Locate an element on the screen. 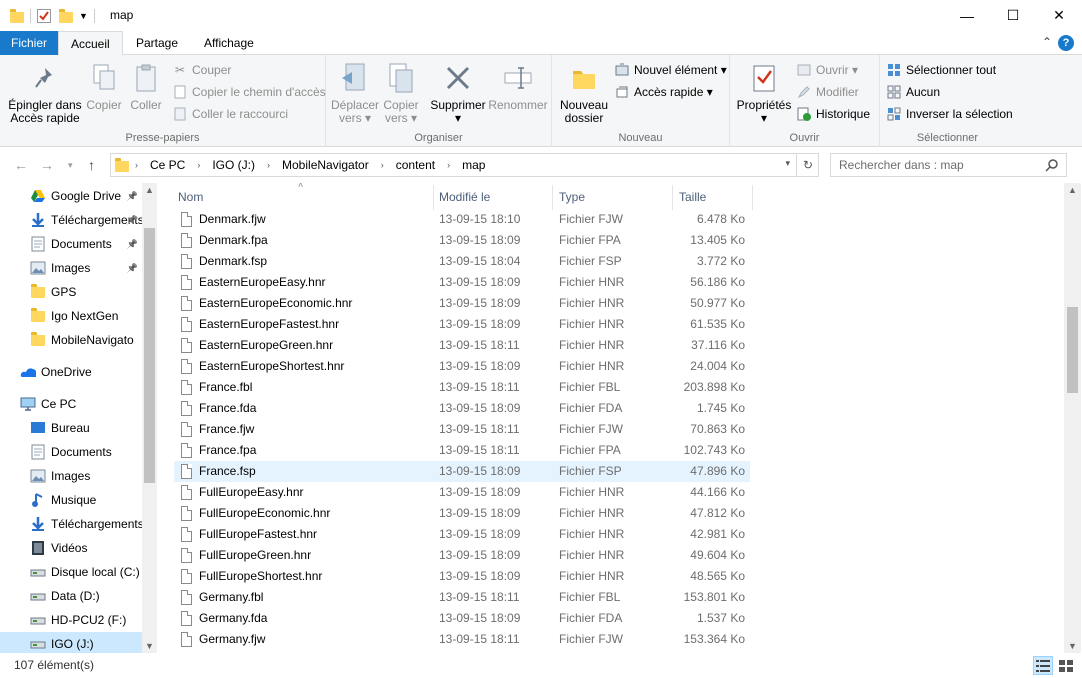 This screenshot has width=1082, height=678. edit-button: Modifier is located at coordinates (827, 92).